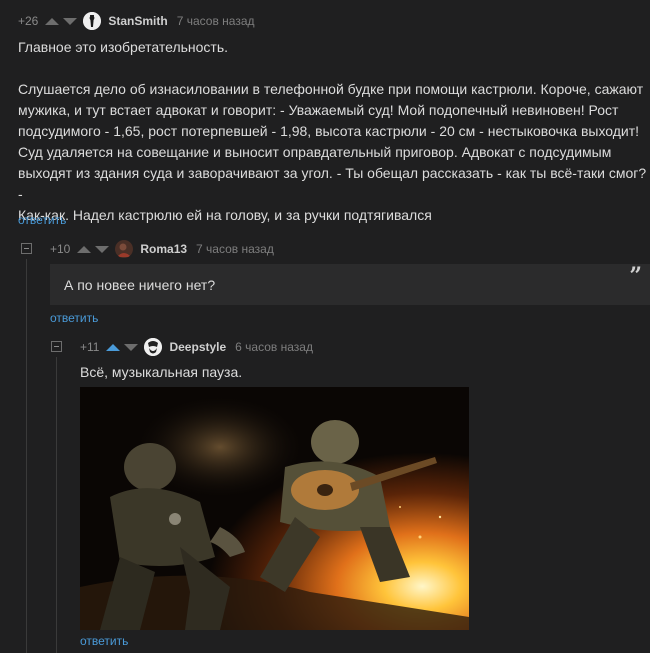  I want to click on comment-line: Главное это изобретательность., so click(123, 47).